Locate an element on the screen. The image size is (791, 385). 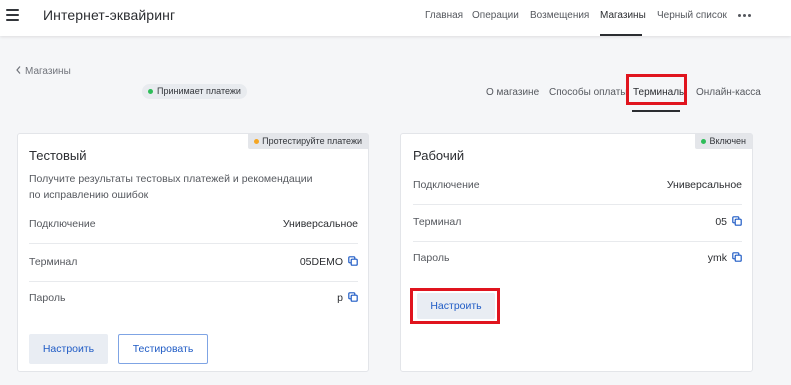
breadcrumb: Магазины is located at coordinates (43, 71).